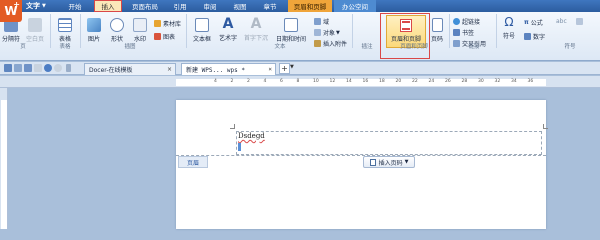  Describe the element at coordinates (298, 81) in the screenshot. I see `ruler-tick: 8` at that location.